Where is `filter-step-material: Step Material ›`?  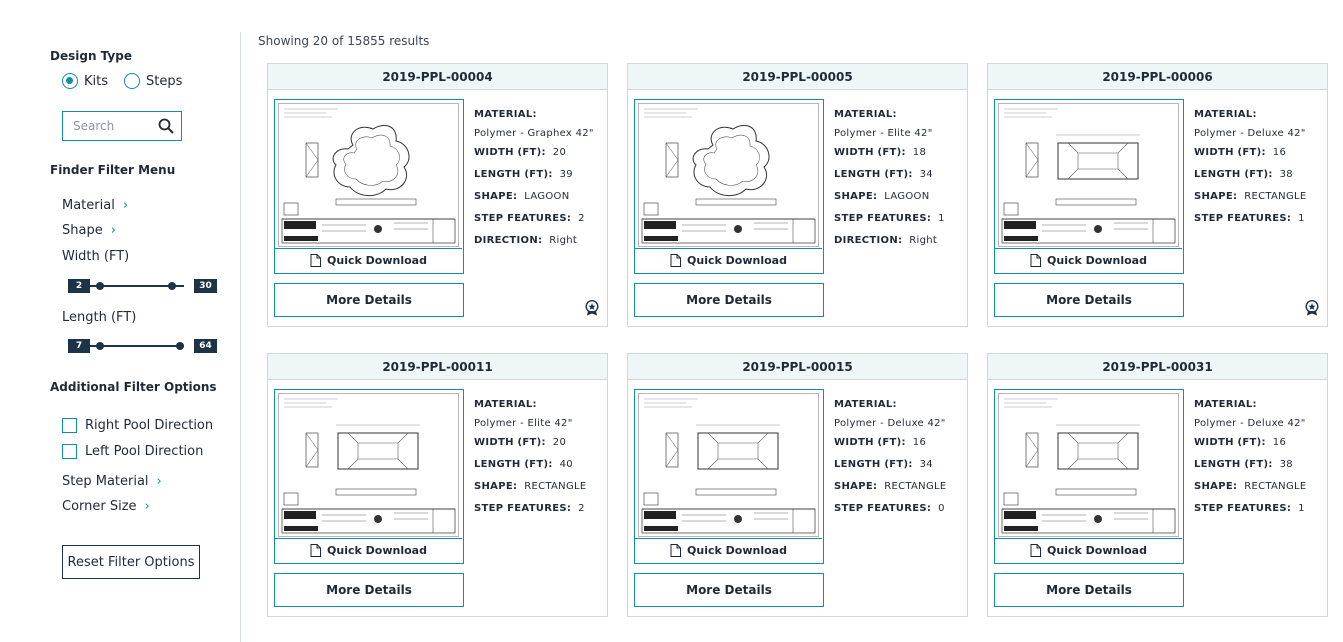 filter-step-material: Step Material › is located at coordinates (112, 481).